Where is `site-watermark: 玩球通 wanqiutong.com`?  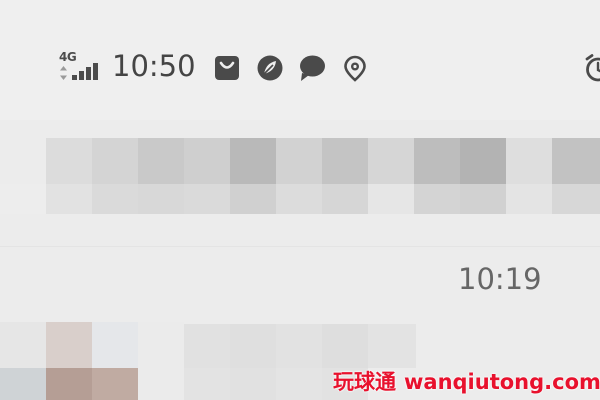 site-watermark: 玩球通 wanqiutong.com is located at coordinates (466, 381).